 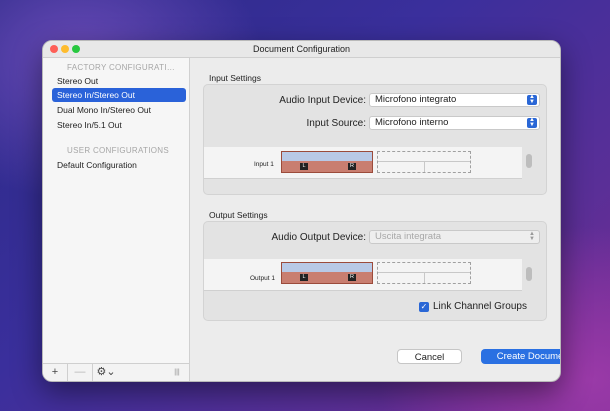 What do you see at coordinates (80, 372) in the screenshot?
I see `remove-configuration-button: —` at bounding box center [80, 372].